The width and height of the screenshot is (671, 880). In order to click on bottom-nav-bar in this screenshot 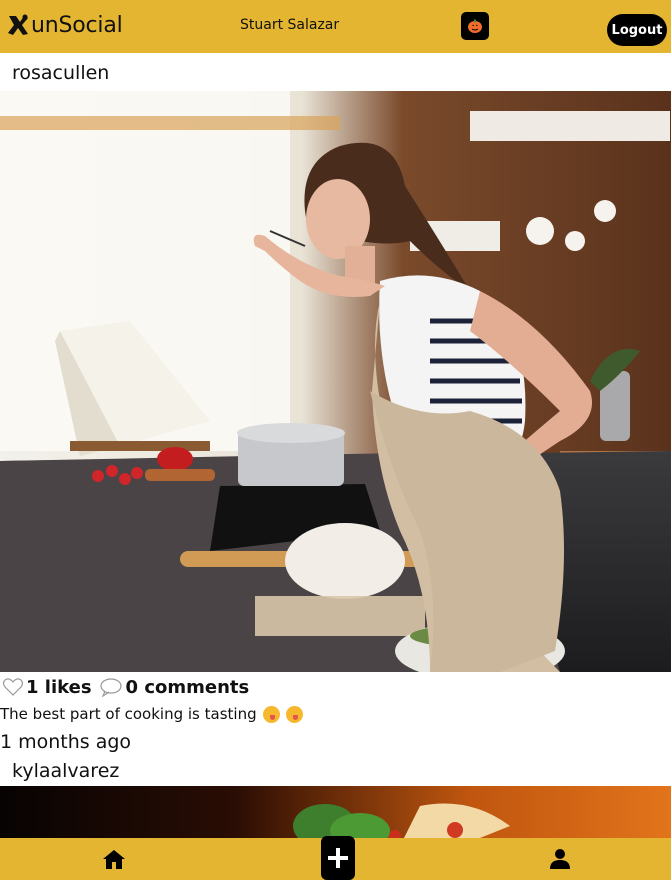, I will do `click(335, 858)`.